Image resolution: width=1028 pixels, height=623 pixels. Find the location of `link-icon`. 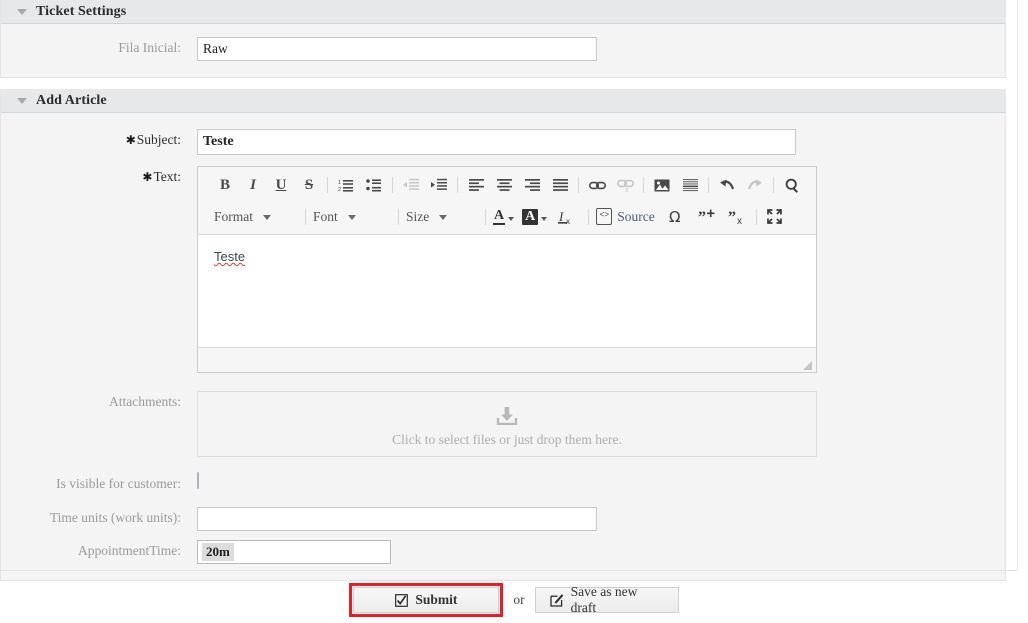

link-icon is located at coordinates (597, 185).